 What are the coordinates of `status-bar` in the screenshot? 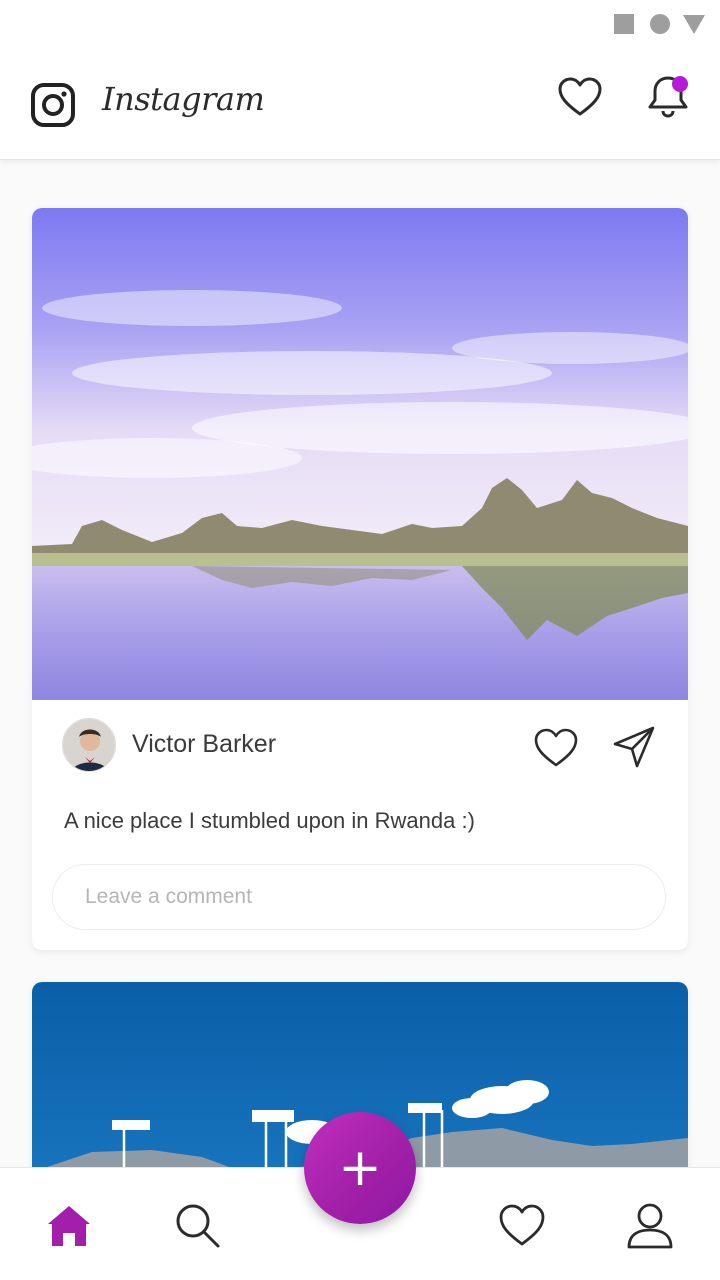 It's located at (360, 24).